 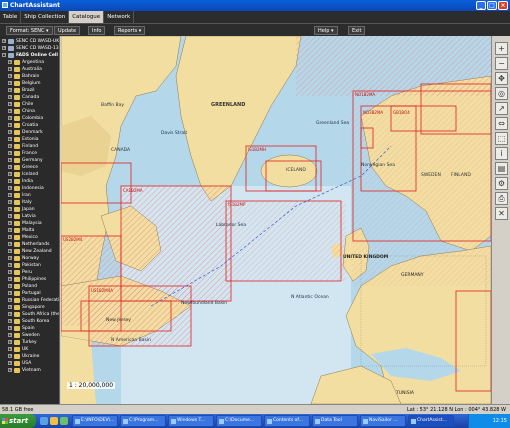 I want to click on tree-country-item: + Latvia, so click(x=29, y=216).